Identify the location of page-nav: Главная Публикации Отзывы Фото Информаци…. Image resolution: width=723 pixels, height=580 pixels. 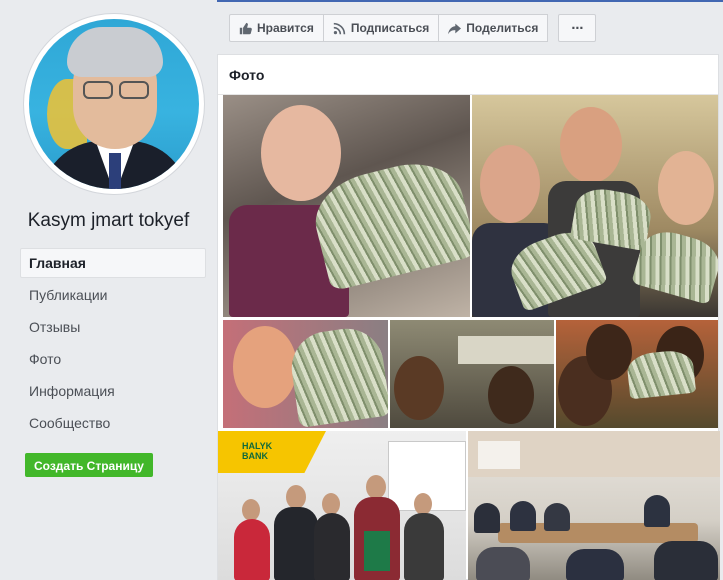
(113, 344).